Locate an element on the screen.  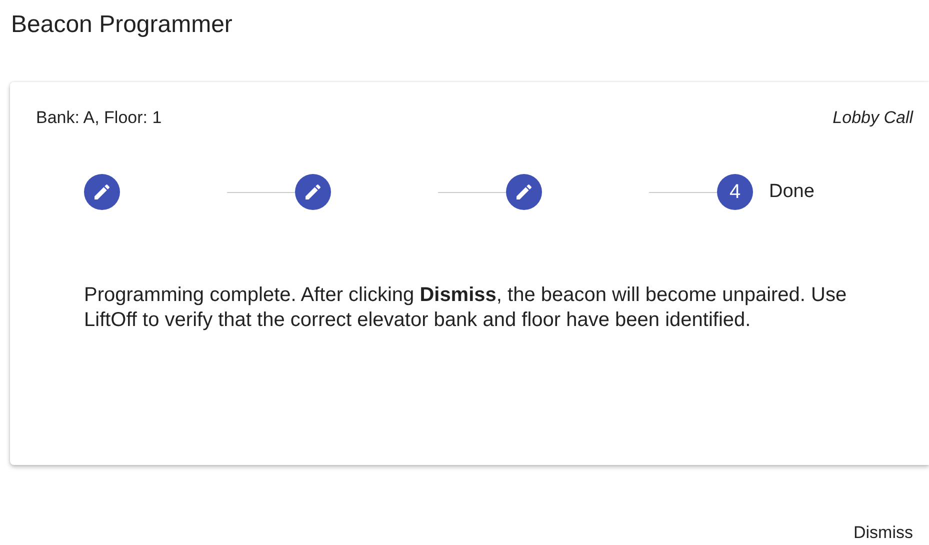
page-title: Beacon Programmer is located at coordinates (122, 25).